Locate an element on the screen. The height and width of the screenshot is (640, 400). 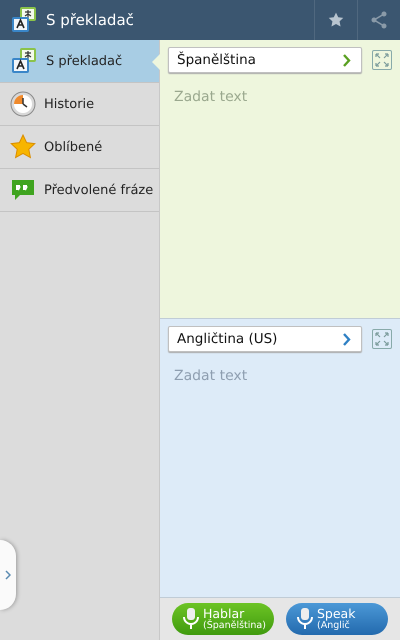
sidebar-item-label: Historie is located at coordinates (69, 104).